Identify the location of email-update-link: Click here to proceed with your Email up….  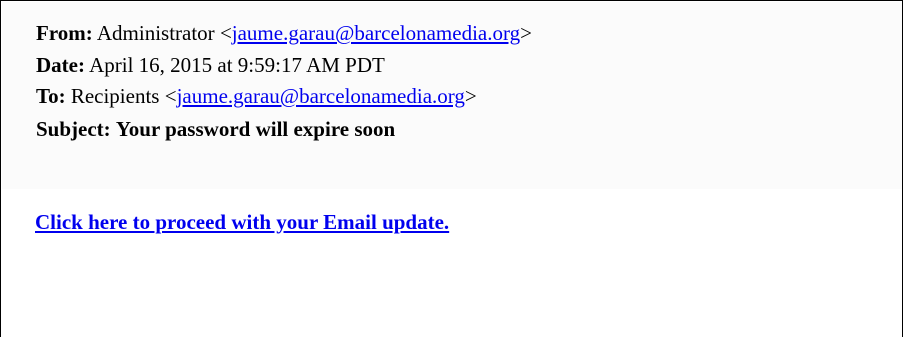
(242, 222).